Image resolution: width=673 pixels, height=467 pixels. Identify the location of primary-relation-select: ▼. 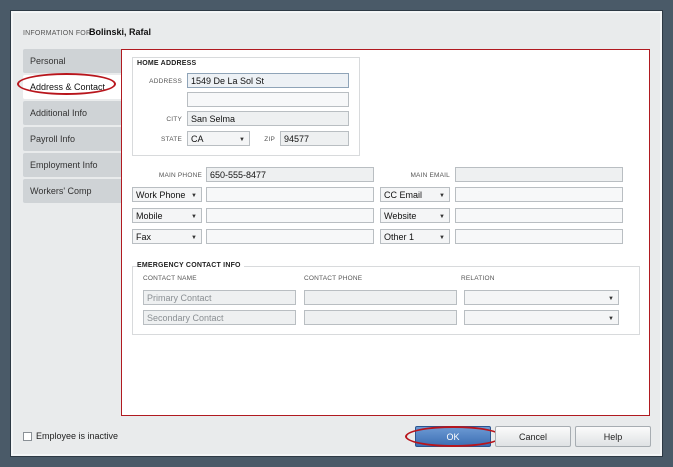
(541, 297).